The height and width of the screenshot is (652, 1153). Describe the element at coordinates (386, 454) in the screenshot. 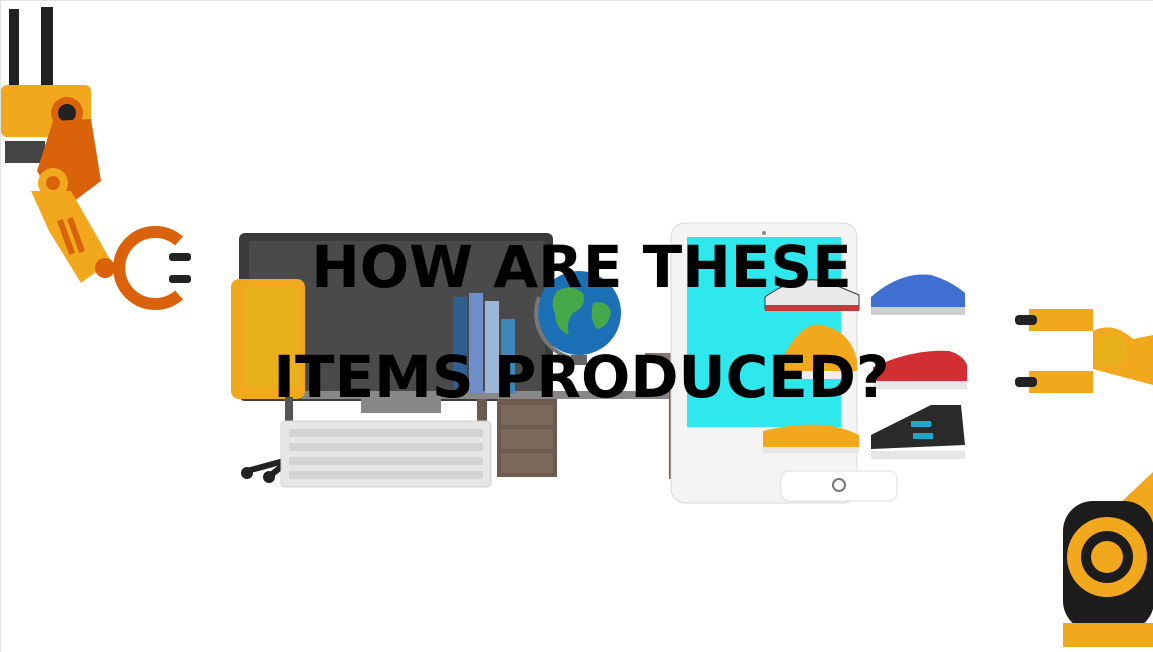

I see `keyboard-icon` at that location.